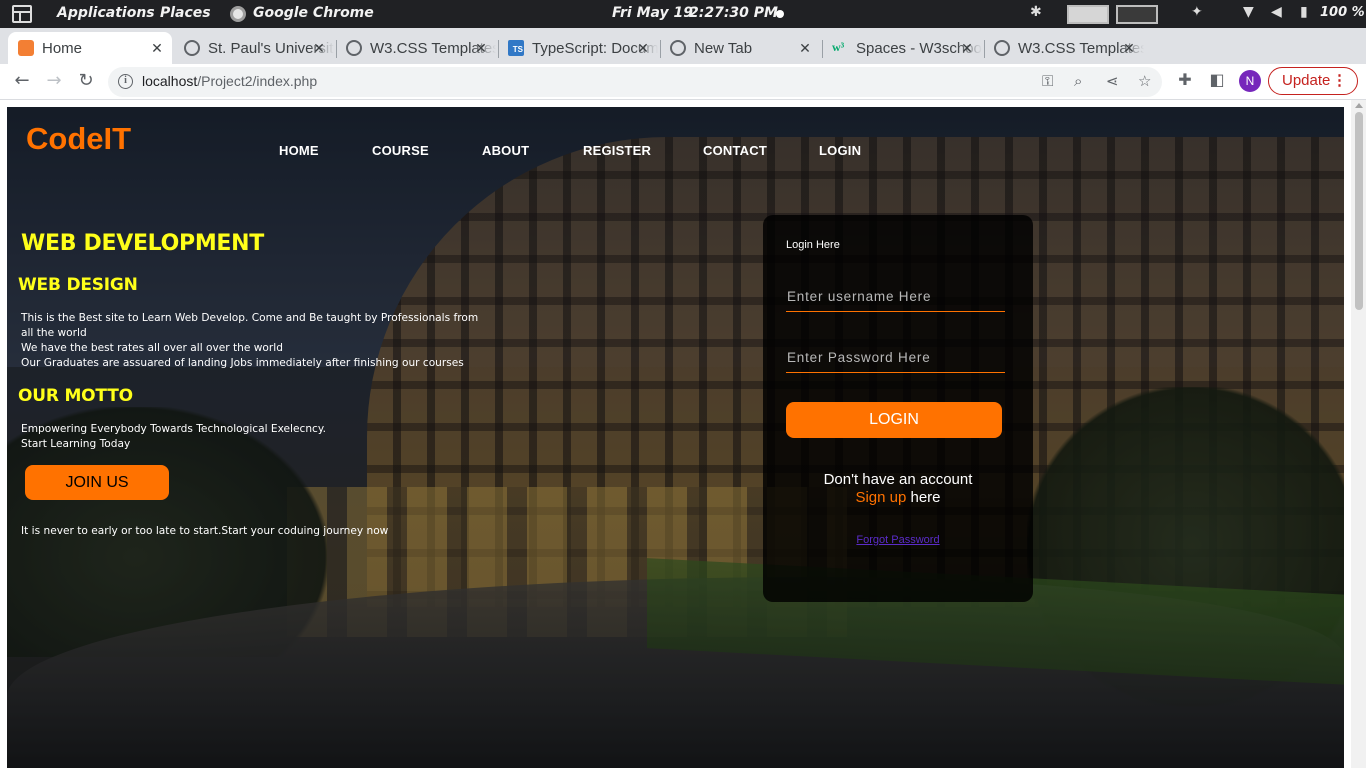 Image resolution: width=1366 pixels, height=768 pixels. I want to click on wifi-icon: ▼, so click(1248, 12).